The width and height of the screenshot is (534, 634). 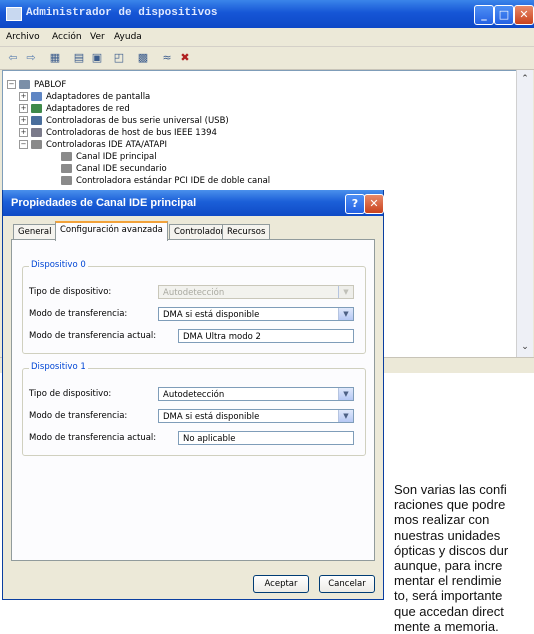 I want to click on title-bar: Administrador de dispositivos _ □ ✕, so click(x=267, y=14).